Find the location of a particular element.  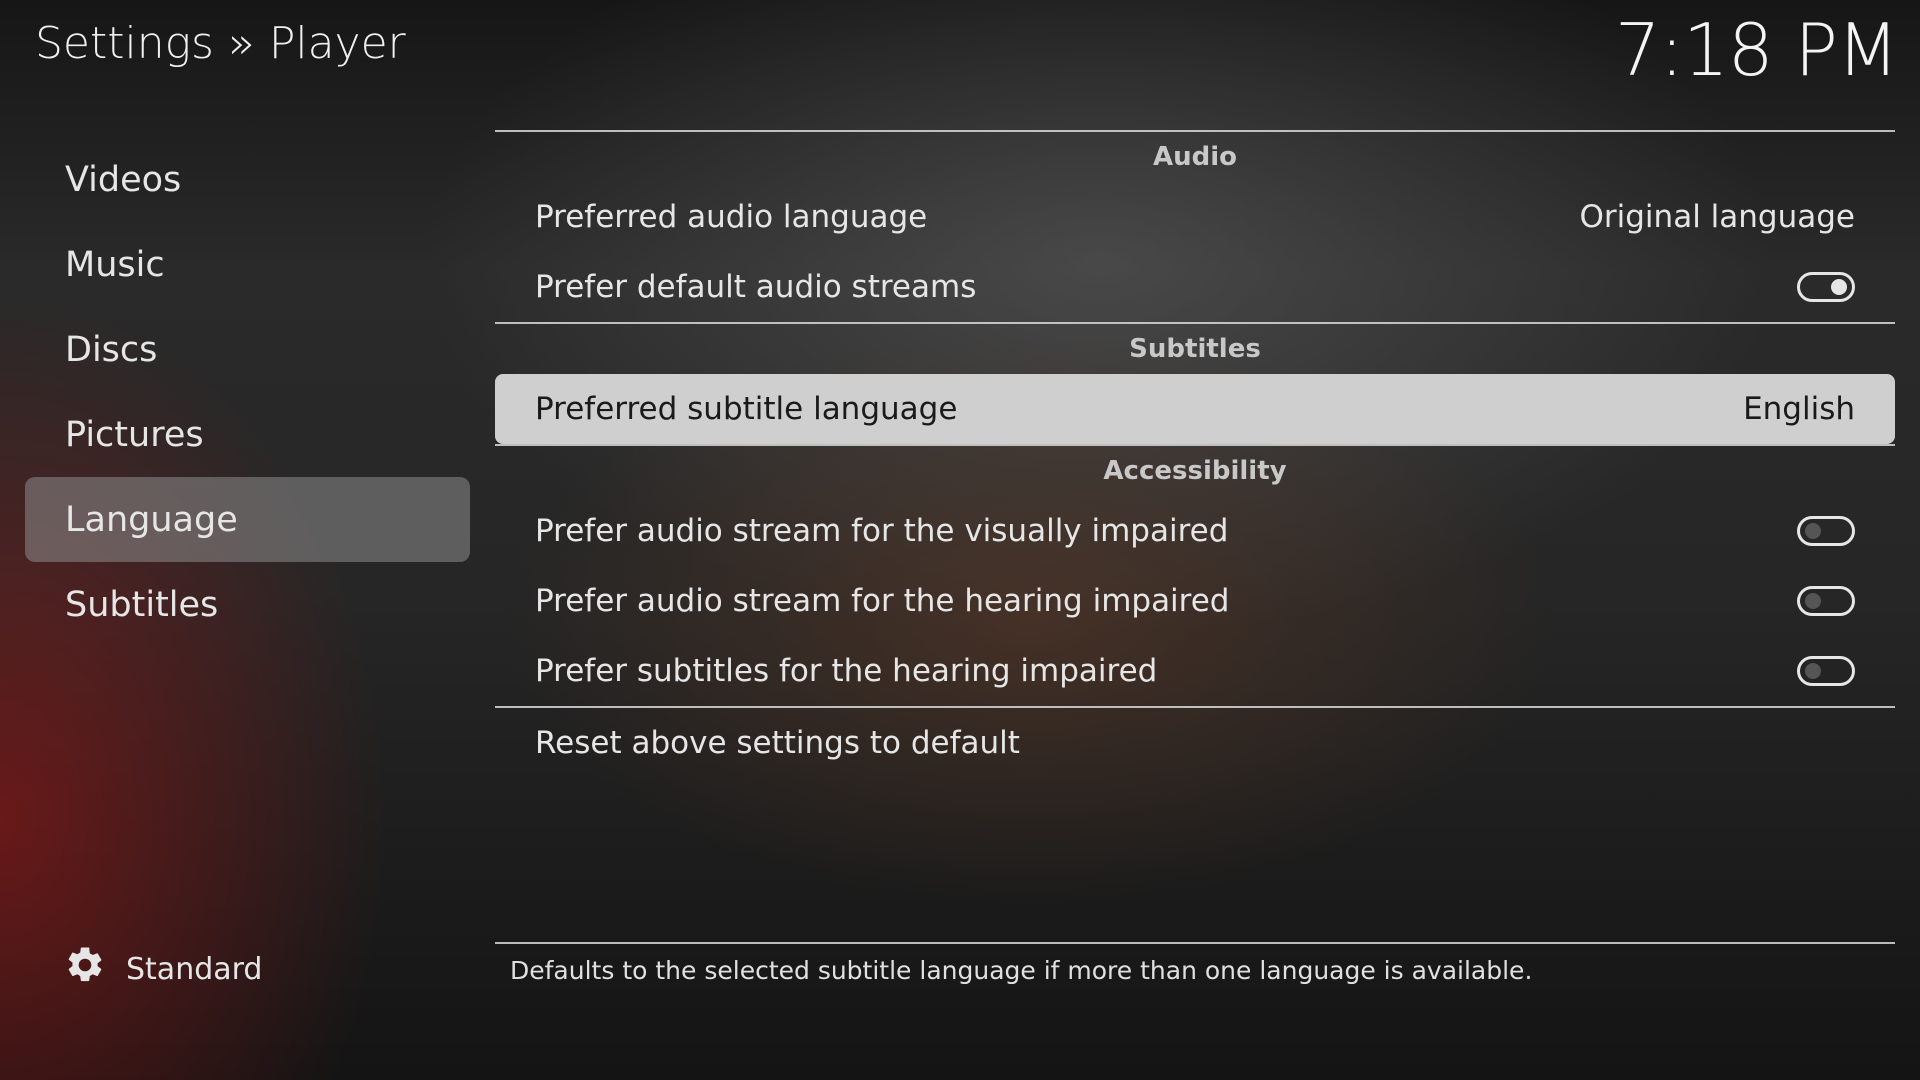

page-title: Settings » Player is located at coordinates (220, 43).